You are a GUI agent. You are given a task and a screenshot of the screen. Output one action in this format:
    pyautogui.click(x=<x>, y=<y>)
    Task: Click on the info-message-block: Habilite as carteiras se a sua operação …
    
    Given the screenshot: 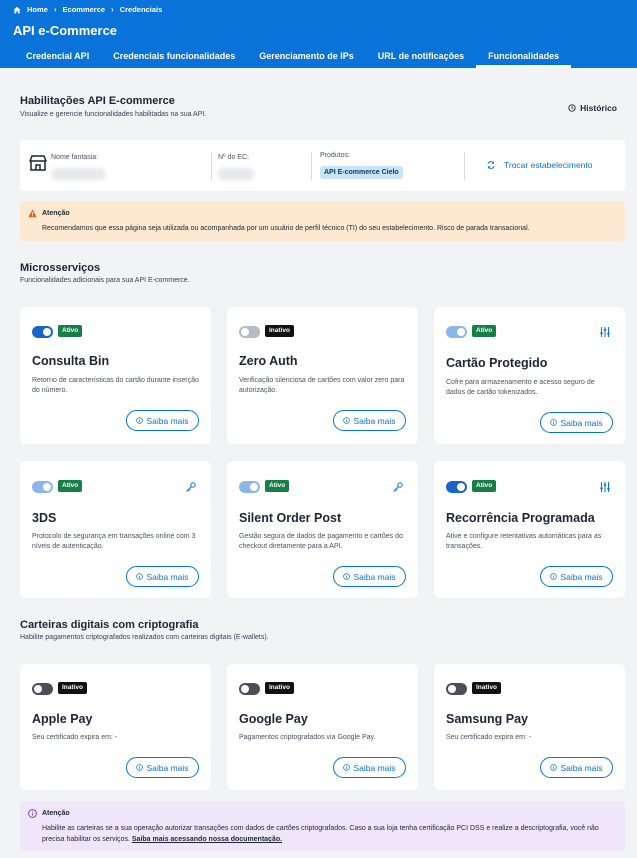 What is the action you would take?
    pyautogui.click(x=324, y=834)
    